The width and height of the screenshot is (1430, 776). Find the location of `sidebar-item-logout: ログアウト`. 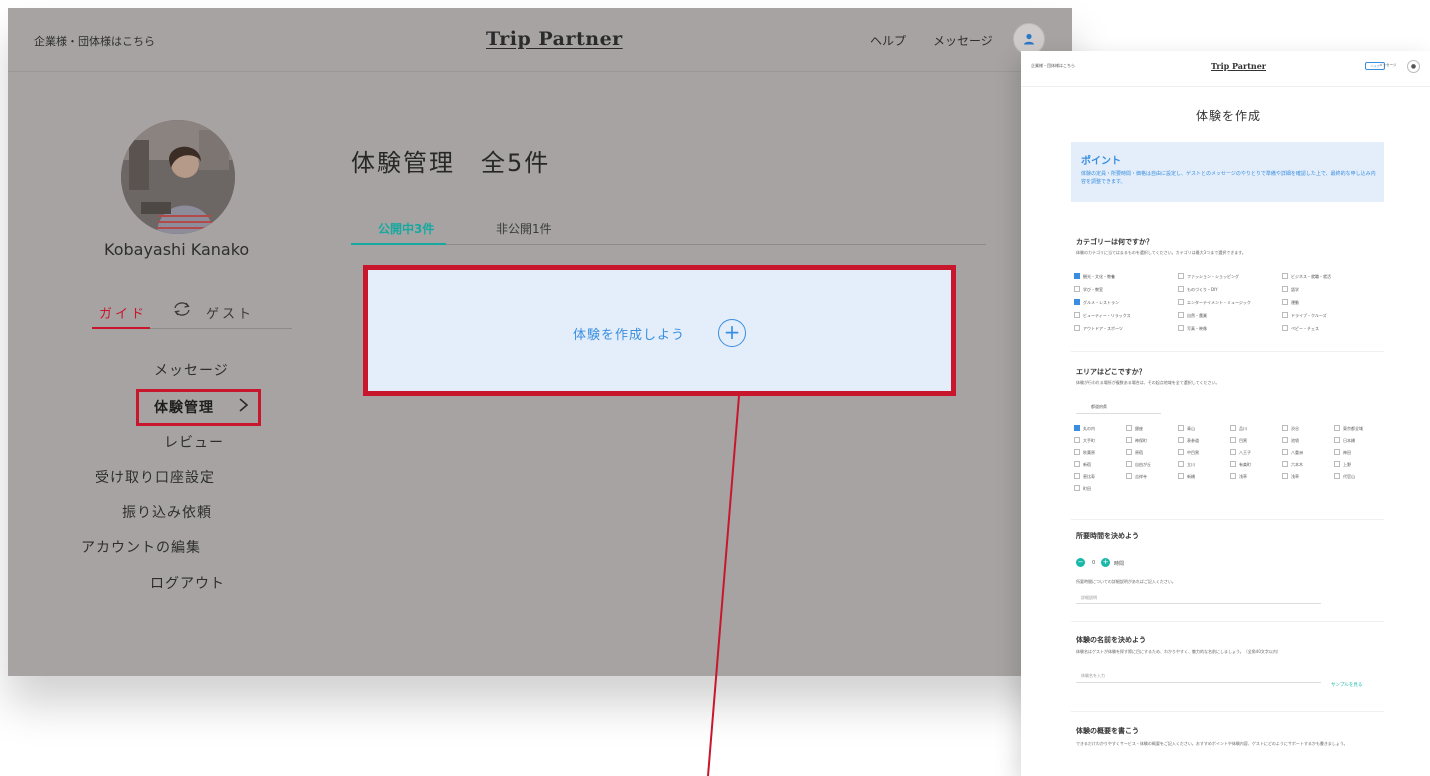

sidebar-item-logout: ログアウト is located at coordinates (187, 583).